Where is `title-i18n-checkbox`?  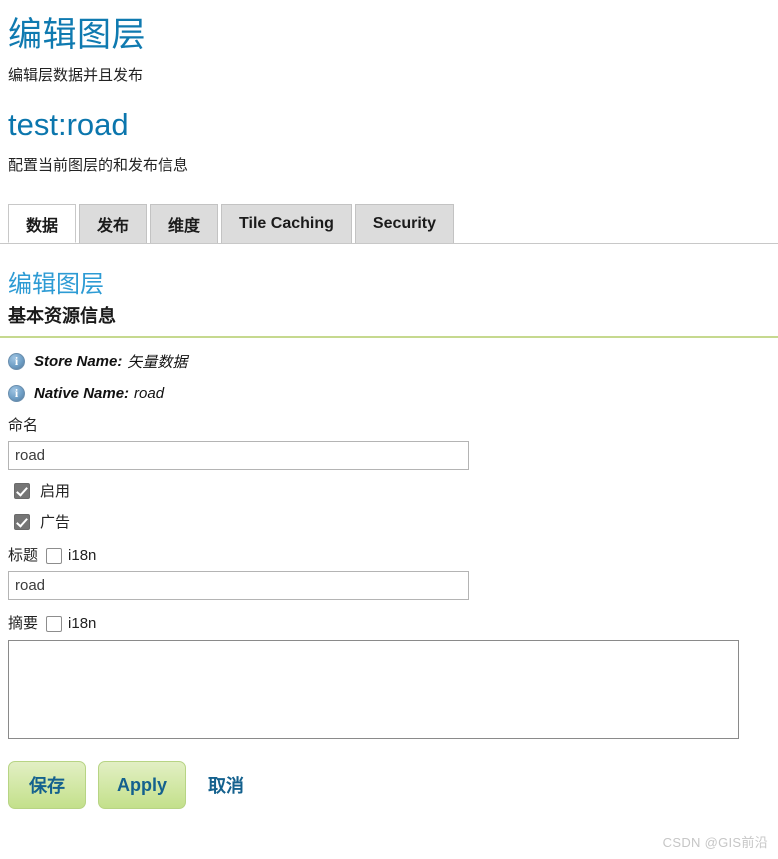 title-i18n-checkbox is located at coordinates (54, 556).